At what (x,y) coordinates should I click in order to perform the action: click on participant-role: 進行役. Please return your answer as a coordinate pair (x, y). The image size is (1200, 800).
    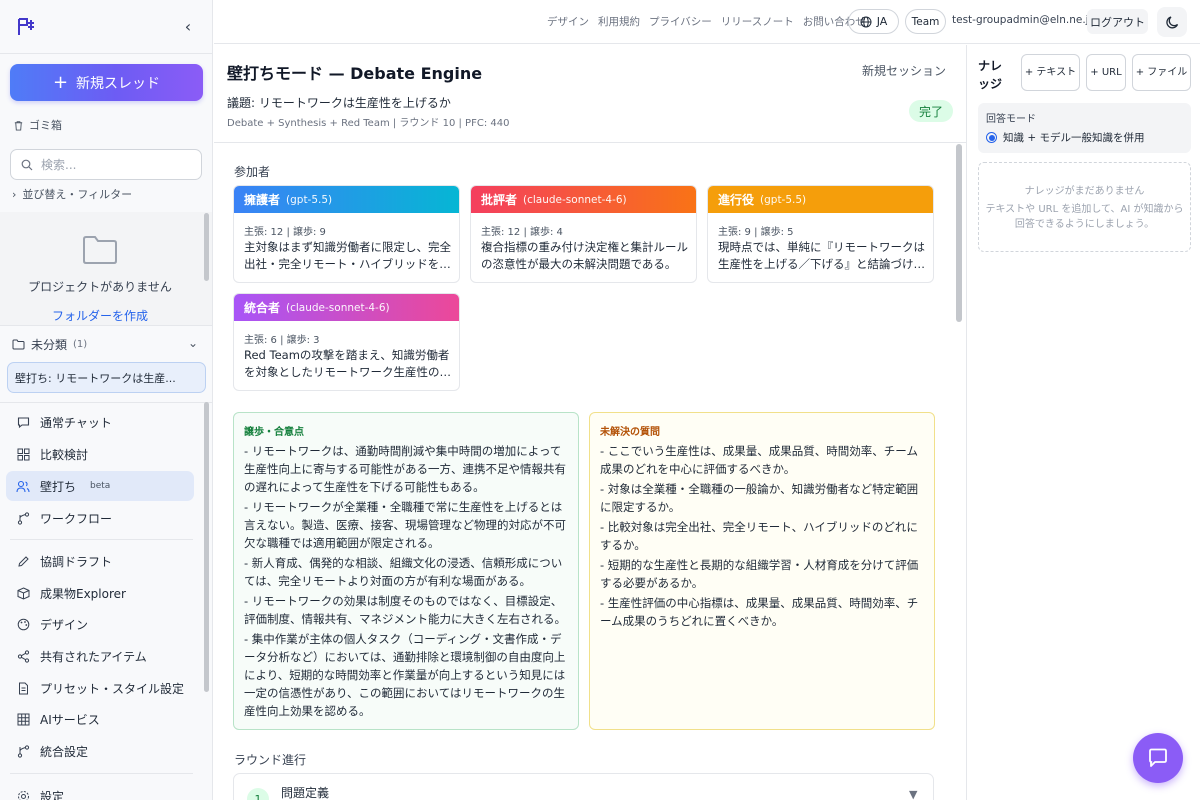
    Looking at the image, I should click on (736, 200).